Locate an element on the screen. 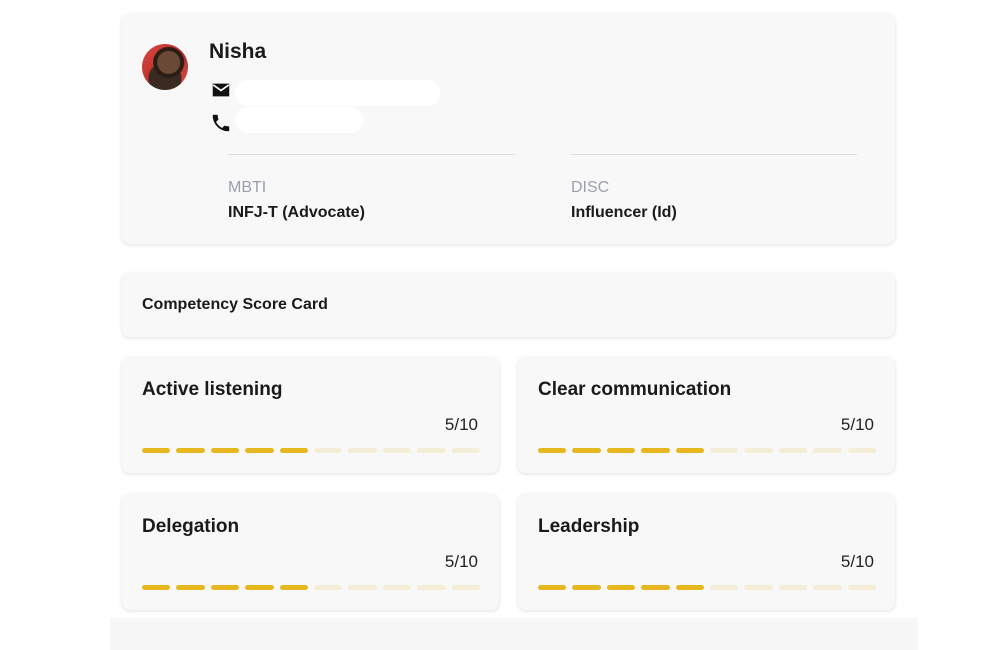 This screenshot has height=650, width=1000. mbti-value: INFJ-T (Advocate) is located at coordinates (296, 212).